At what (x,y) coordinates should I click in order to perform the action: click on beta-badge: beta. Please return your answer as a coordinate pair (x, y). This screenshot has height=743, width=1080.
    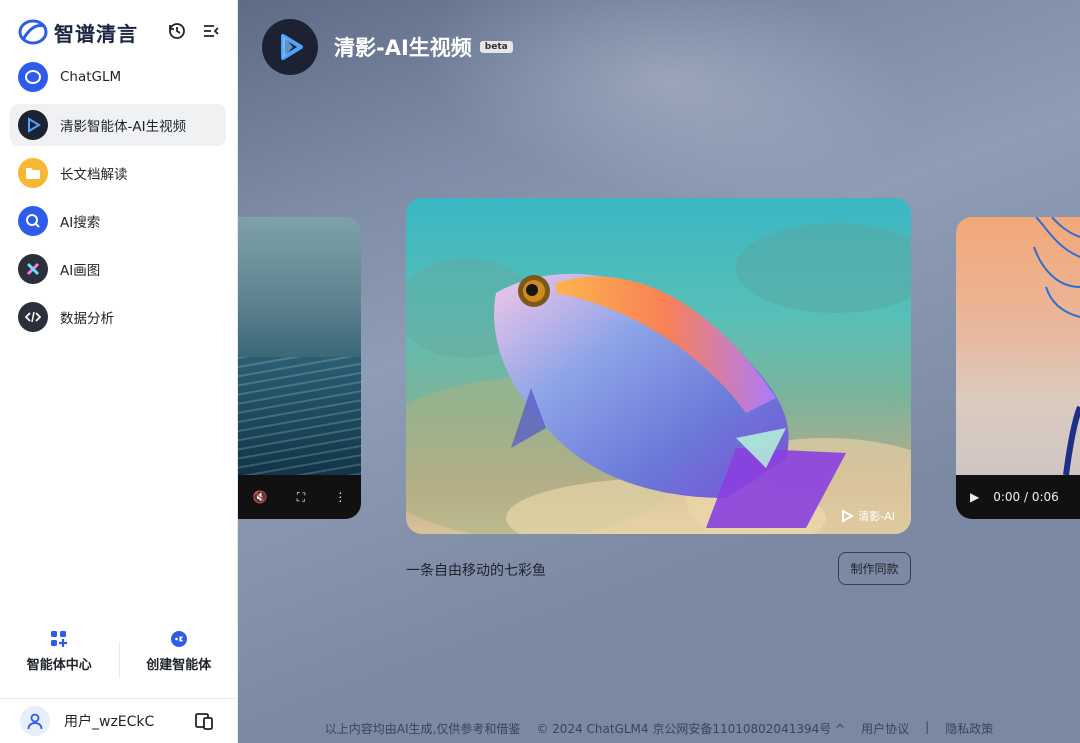
    Looking at the image, I should click on (496, 47).